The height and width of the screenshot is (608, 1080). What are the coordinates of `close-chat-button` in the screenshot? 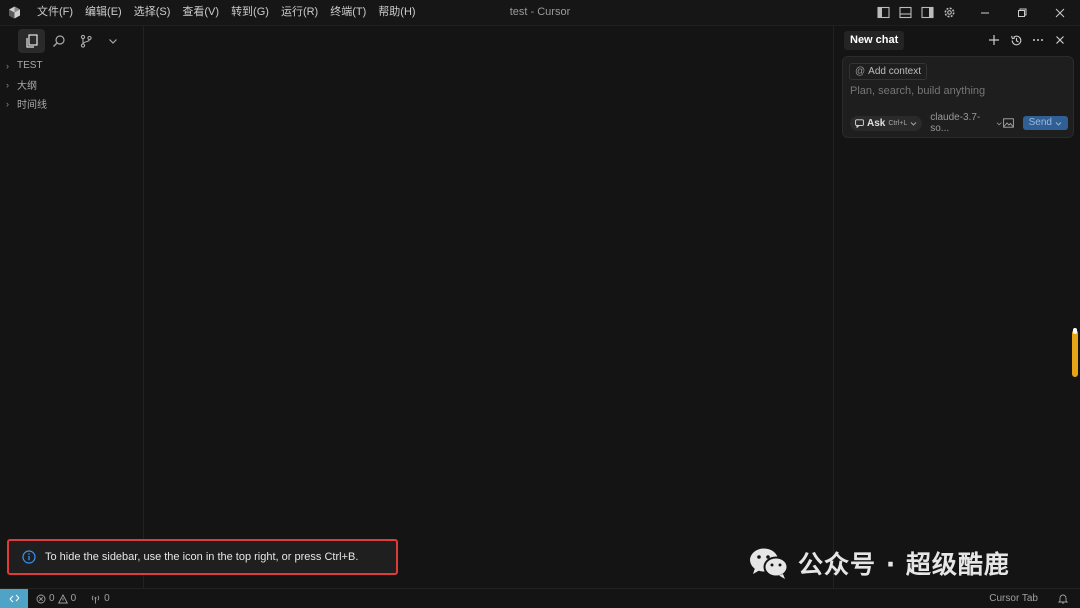 It's located at (1060, 40).